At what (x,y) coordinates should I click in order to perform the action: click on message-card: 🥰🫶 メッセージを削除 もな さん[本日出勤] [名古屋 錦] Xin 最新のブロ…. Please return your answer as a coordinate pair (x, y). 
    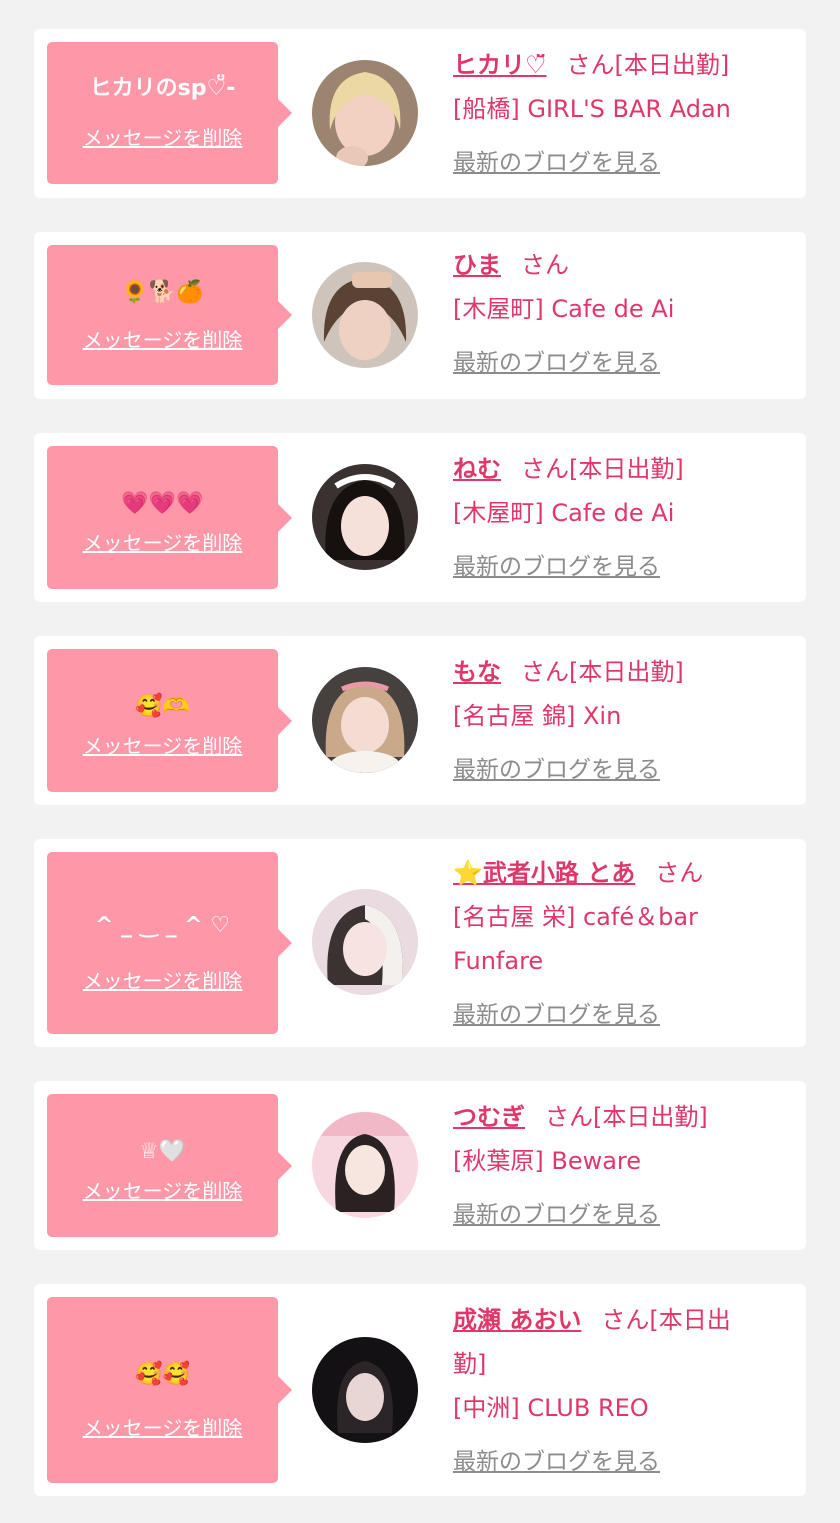
    Looking at the image, I should click on (420, 720).